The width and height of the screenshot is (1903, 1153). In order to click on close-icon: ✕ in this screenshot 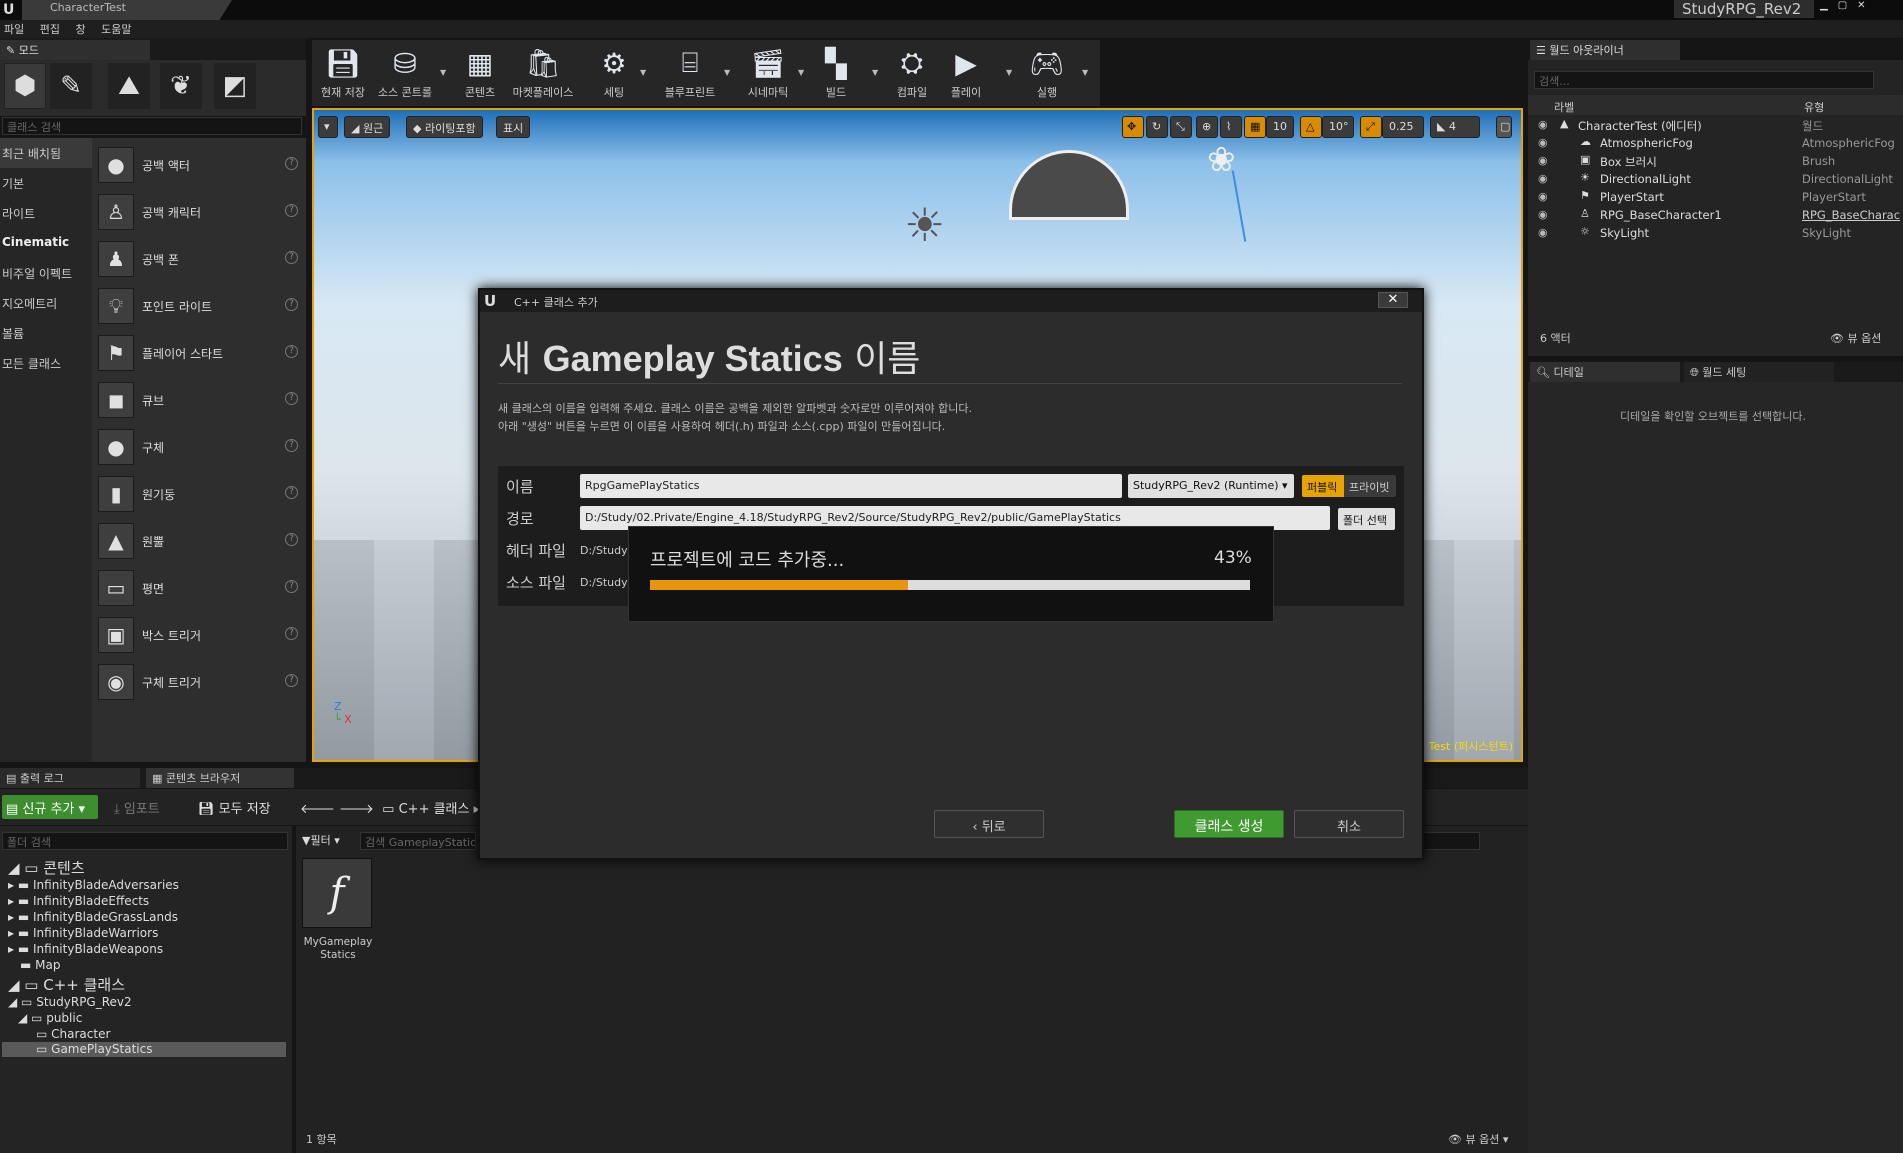, I will do `click(1866, 5)`.